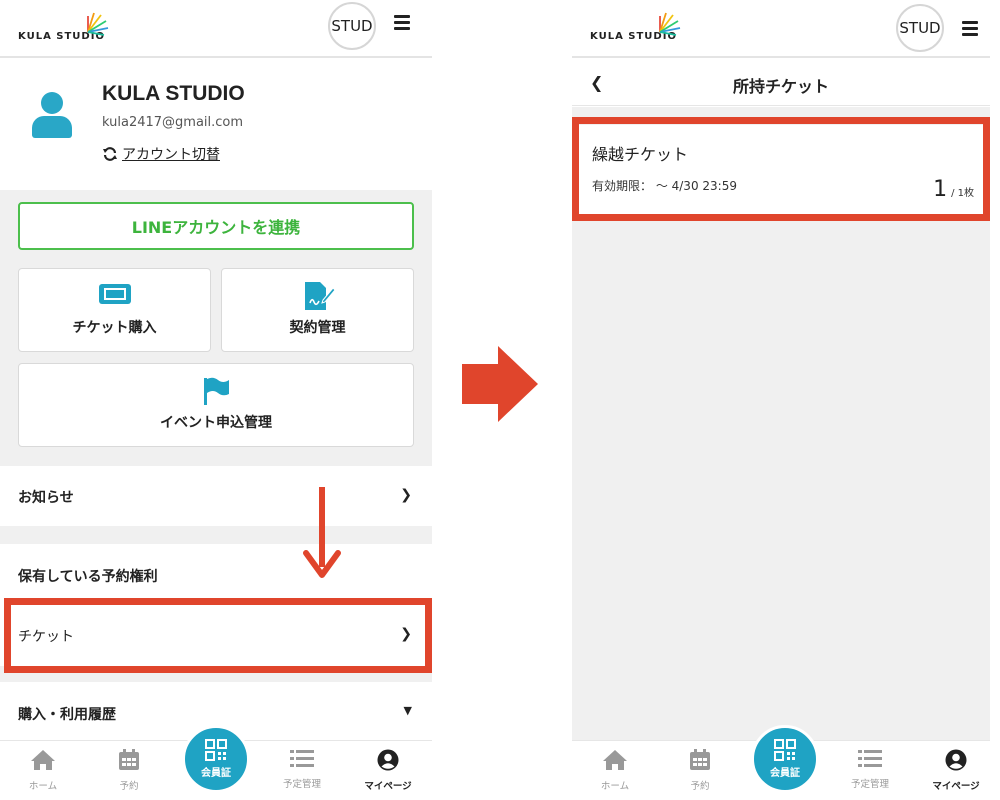 Image resolution: width=1000 pixels, height=800 pixels. Describe the element at coordinates (317, 328) in the screenshot. I see `contract-management-label: 契約管理` at that location.